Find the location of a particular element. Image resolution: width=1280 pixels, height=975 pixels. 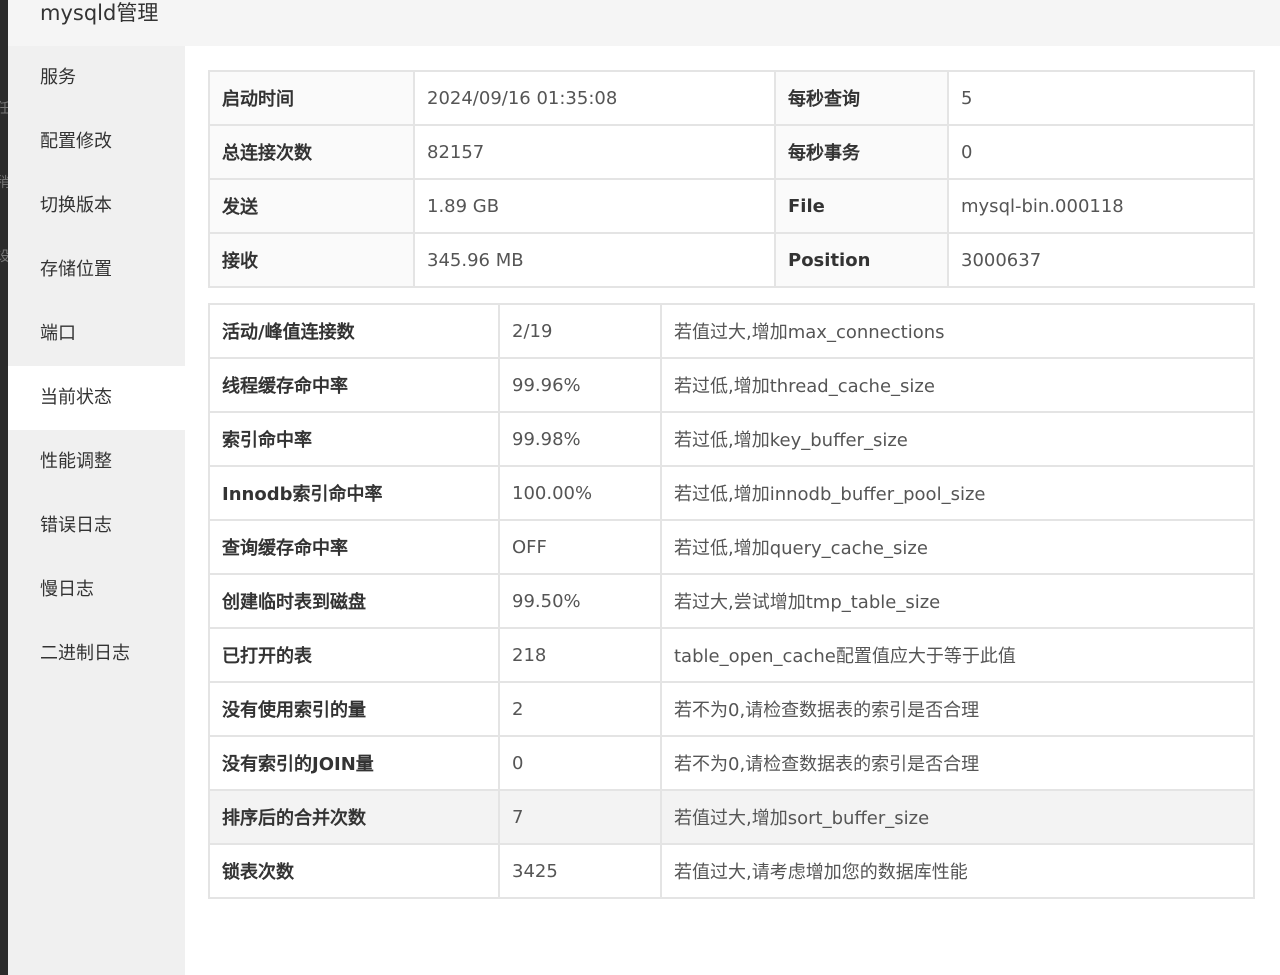

table-row: 锁表次数 3425 若值过大,请考虑增加您的数据库性能 is located at coordinates (731, 871).